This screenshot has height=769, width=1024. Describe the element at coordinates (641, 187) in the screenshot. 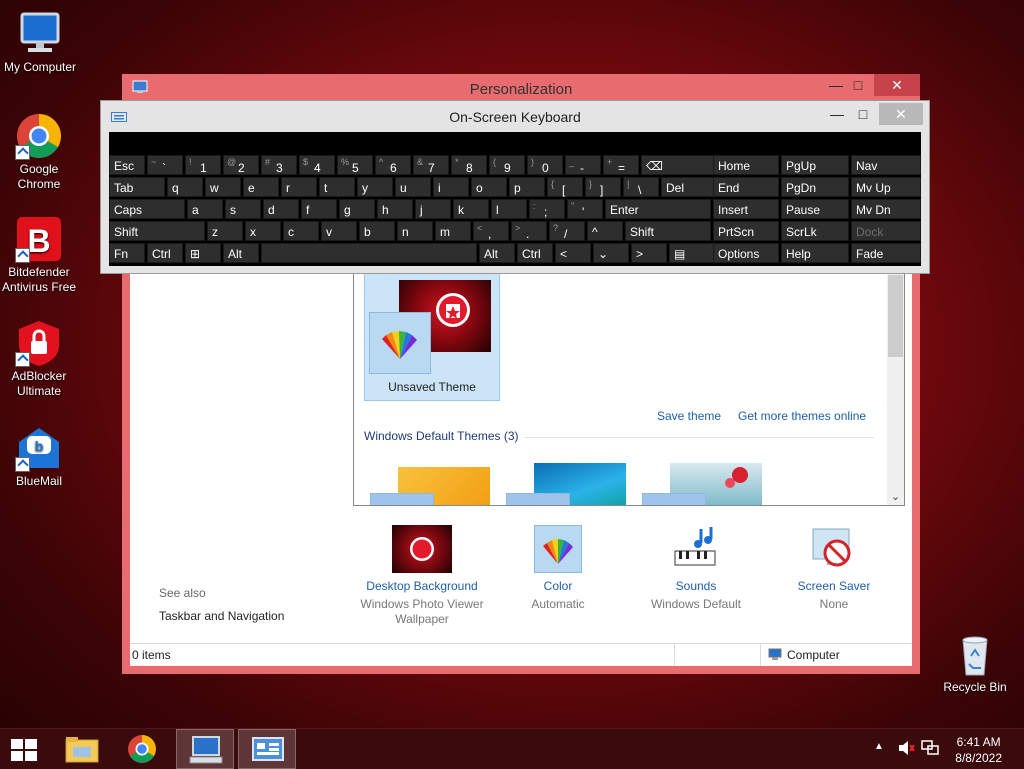

I see `key-1-13: | \` at that location.